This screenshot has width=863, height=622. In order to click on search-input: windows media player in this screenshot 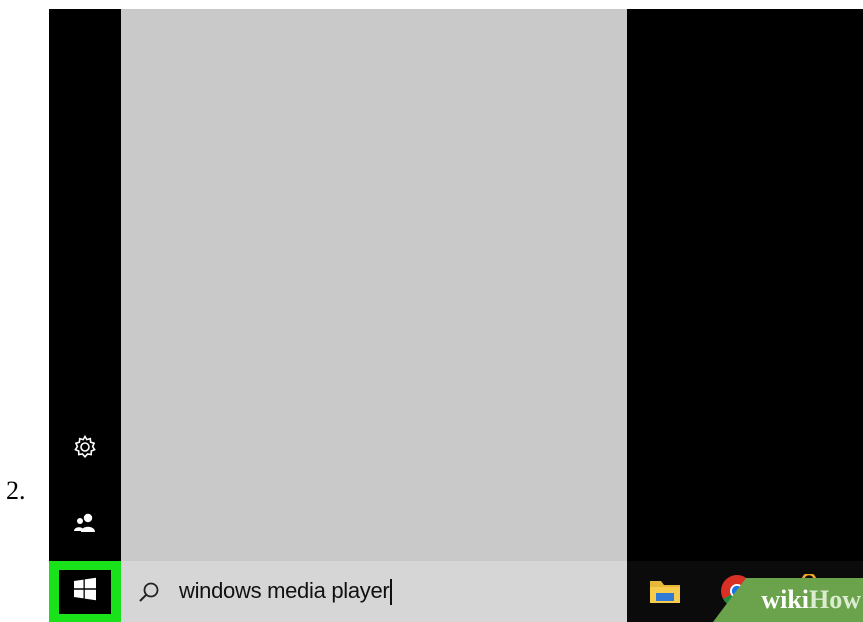, I will do `click(286, 591)`.